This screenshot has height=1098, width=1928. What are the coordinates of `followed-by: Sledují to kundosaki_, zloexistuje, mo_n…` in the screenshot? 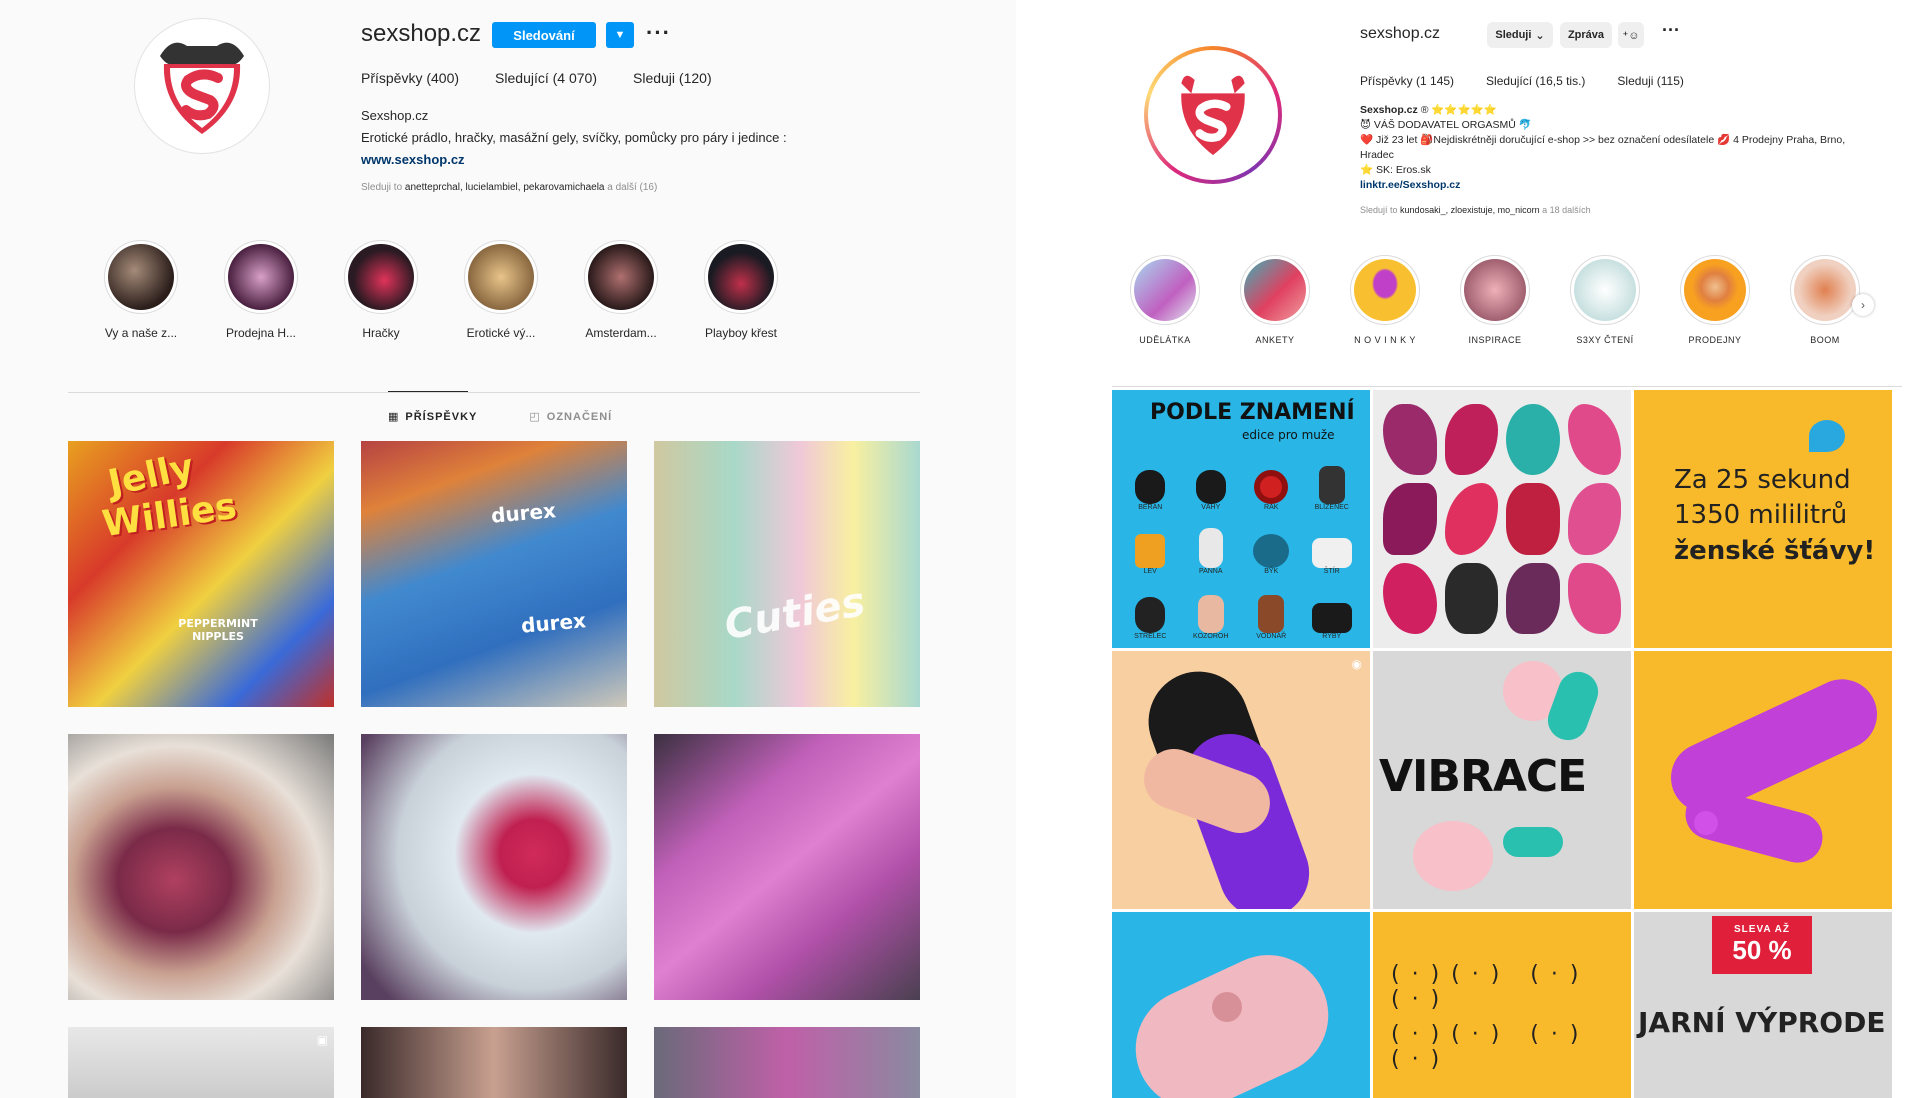 It's located at (1475, 210).